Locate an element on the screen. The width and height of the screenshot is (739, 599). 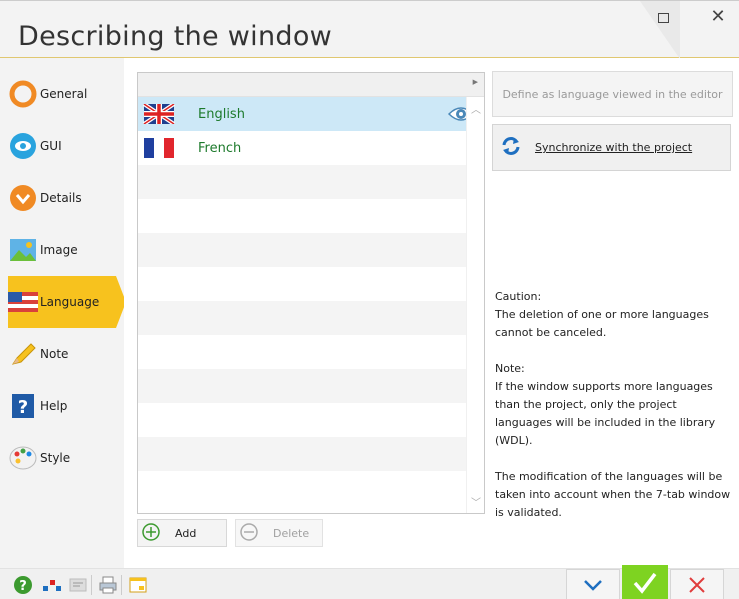
expand-button is located at coordinates (593, 584).